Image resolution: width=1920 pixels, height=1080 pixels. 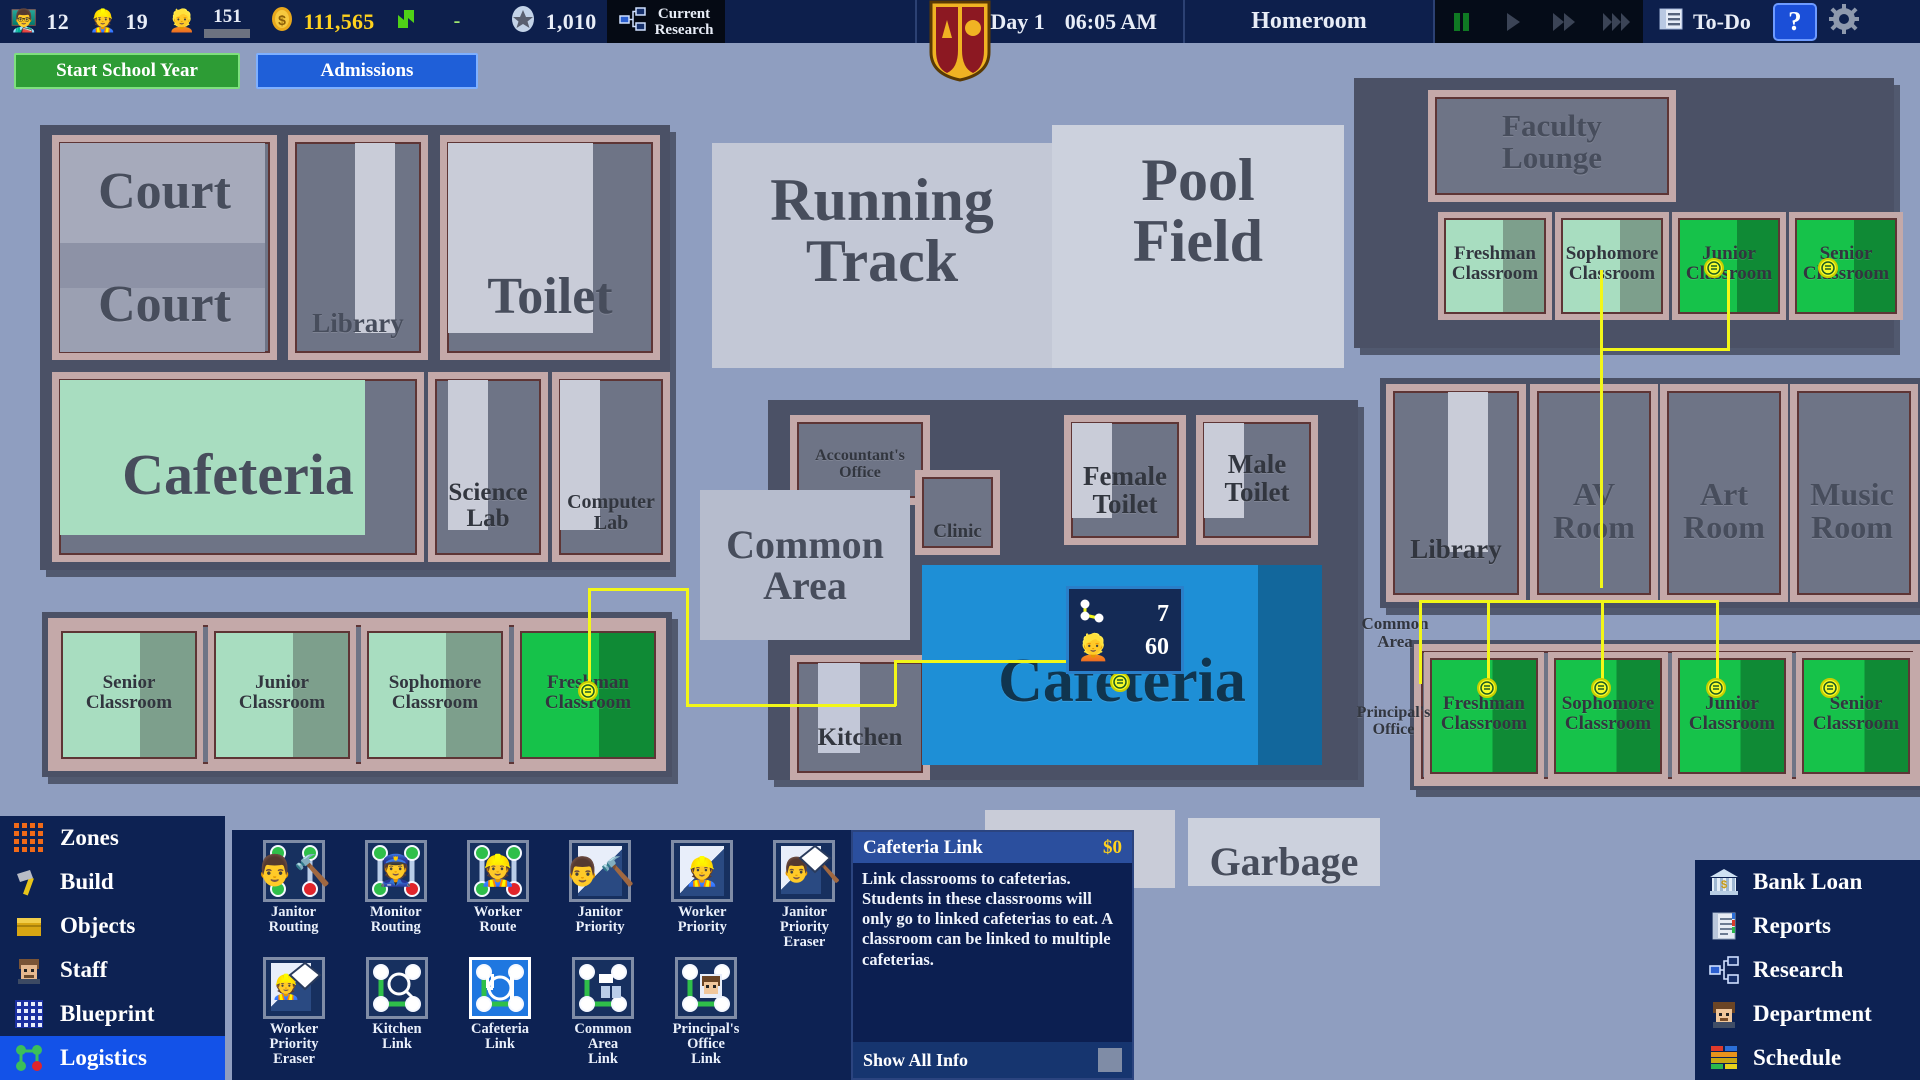 I want to click on left-category-menu: Zones Build Objects Staff Blueprint Logistics, so click(x=112, y=948).